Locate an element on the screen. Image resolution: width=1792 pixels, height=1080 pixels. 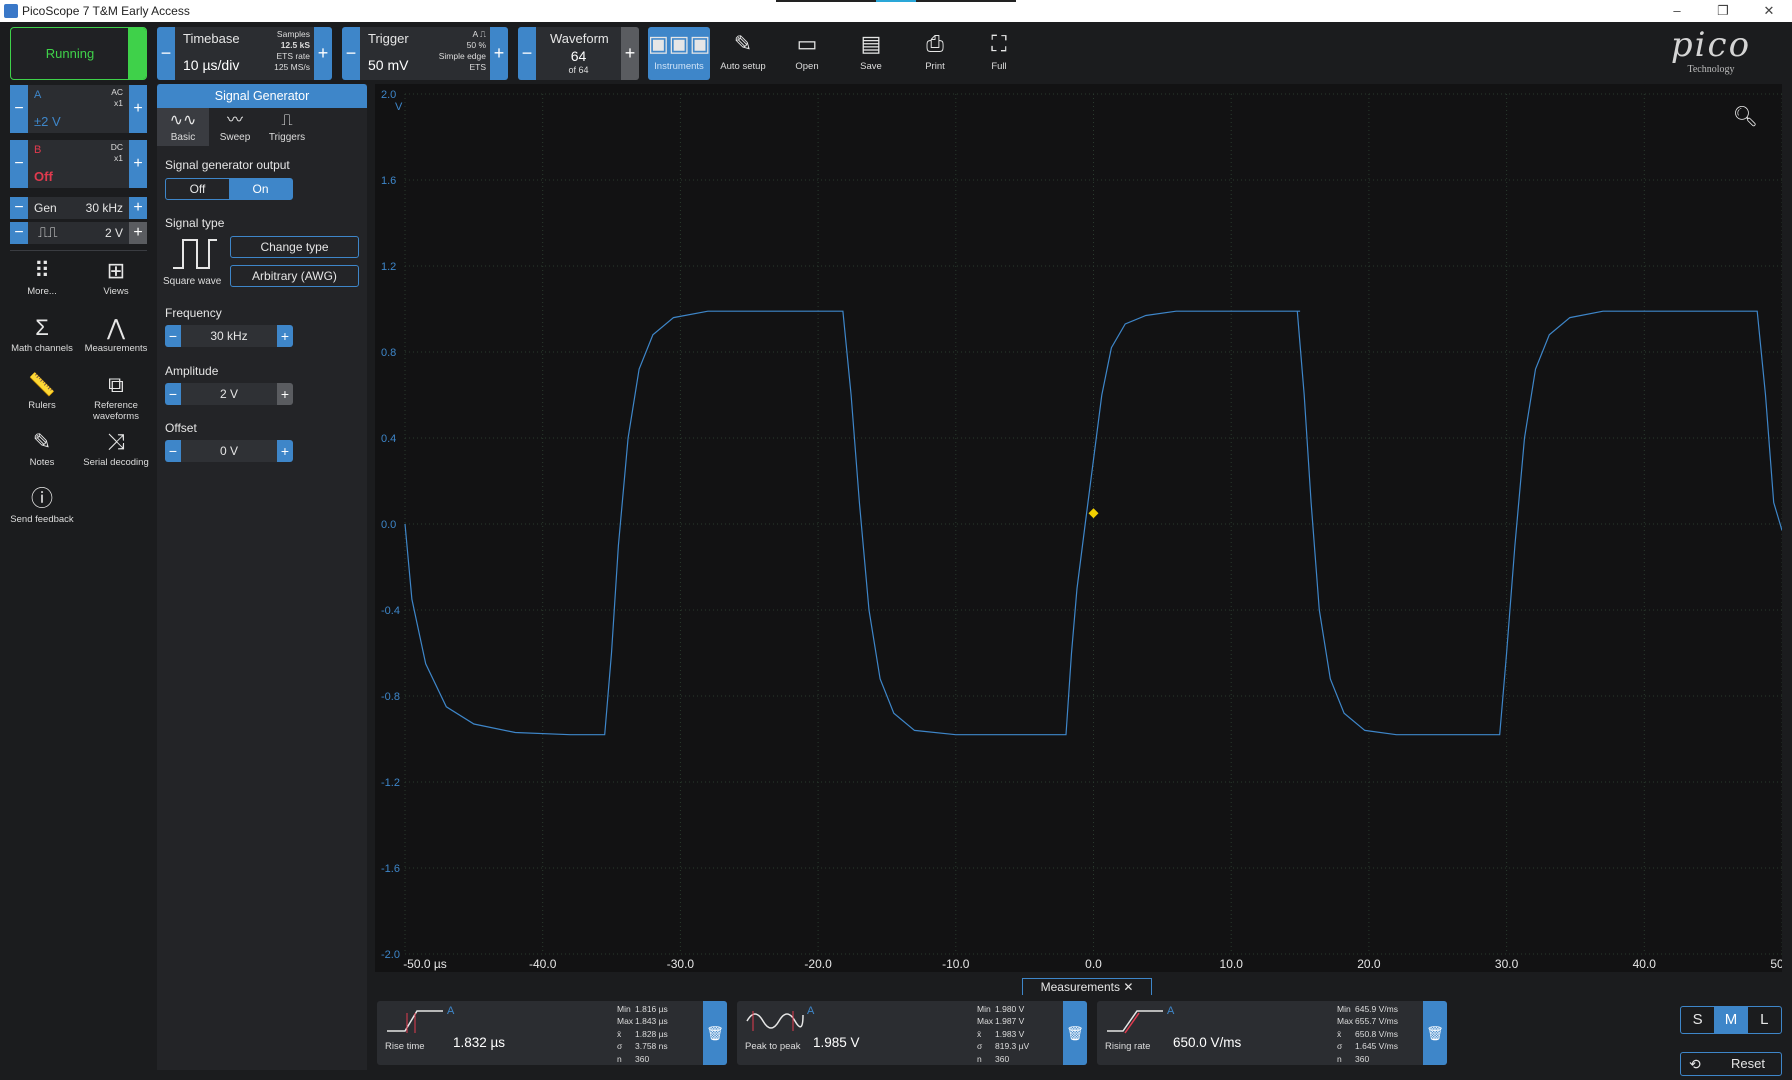
x-tick-label: 20.0 is located at coordinates (1369, 964).